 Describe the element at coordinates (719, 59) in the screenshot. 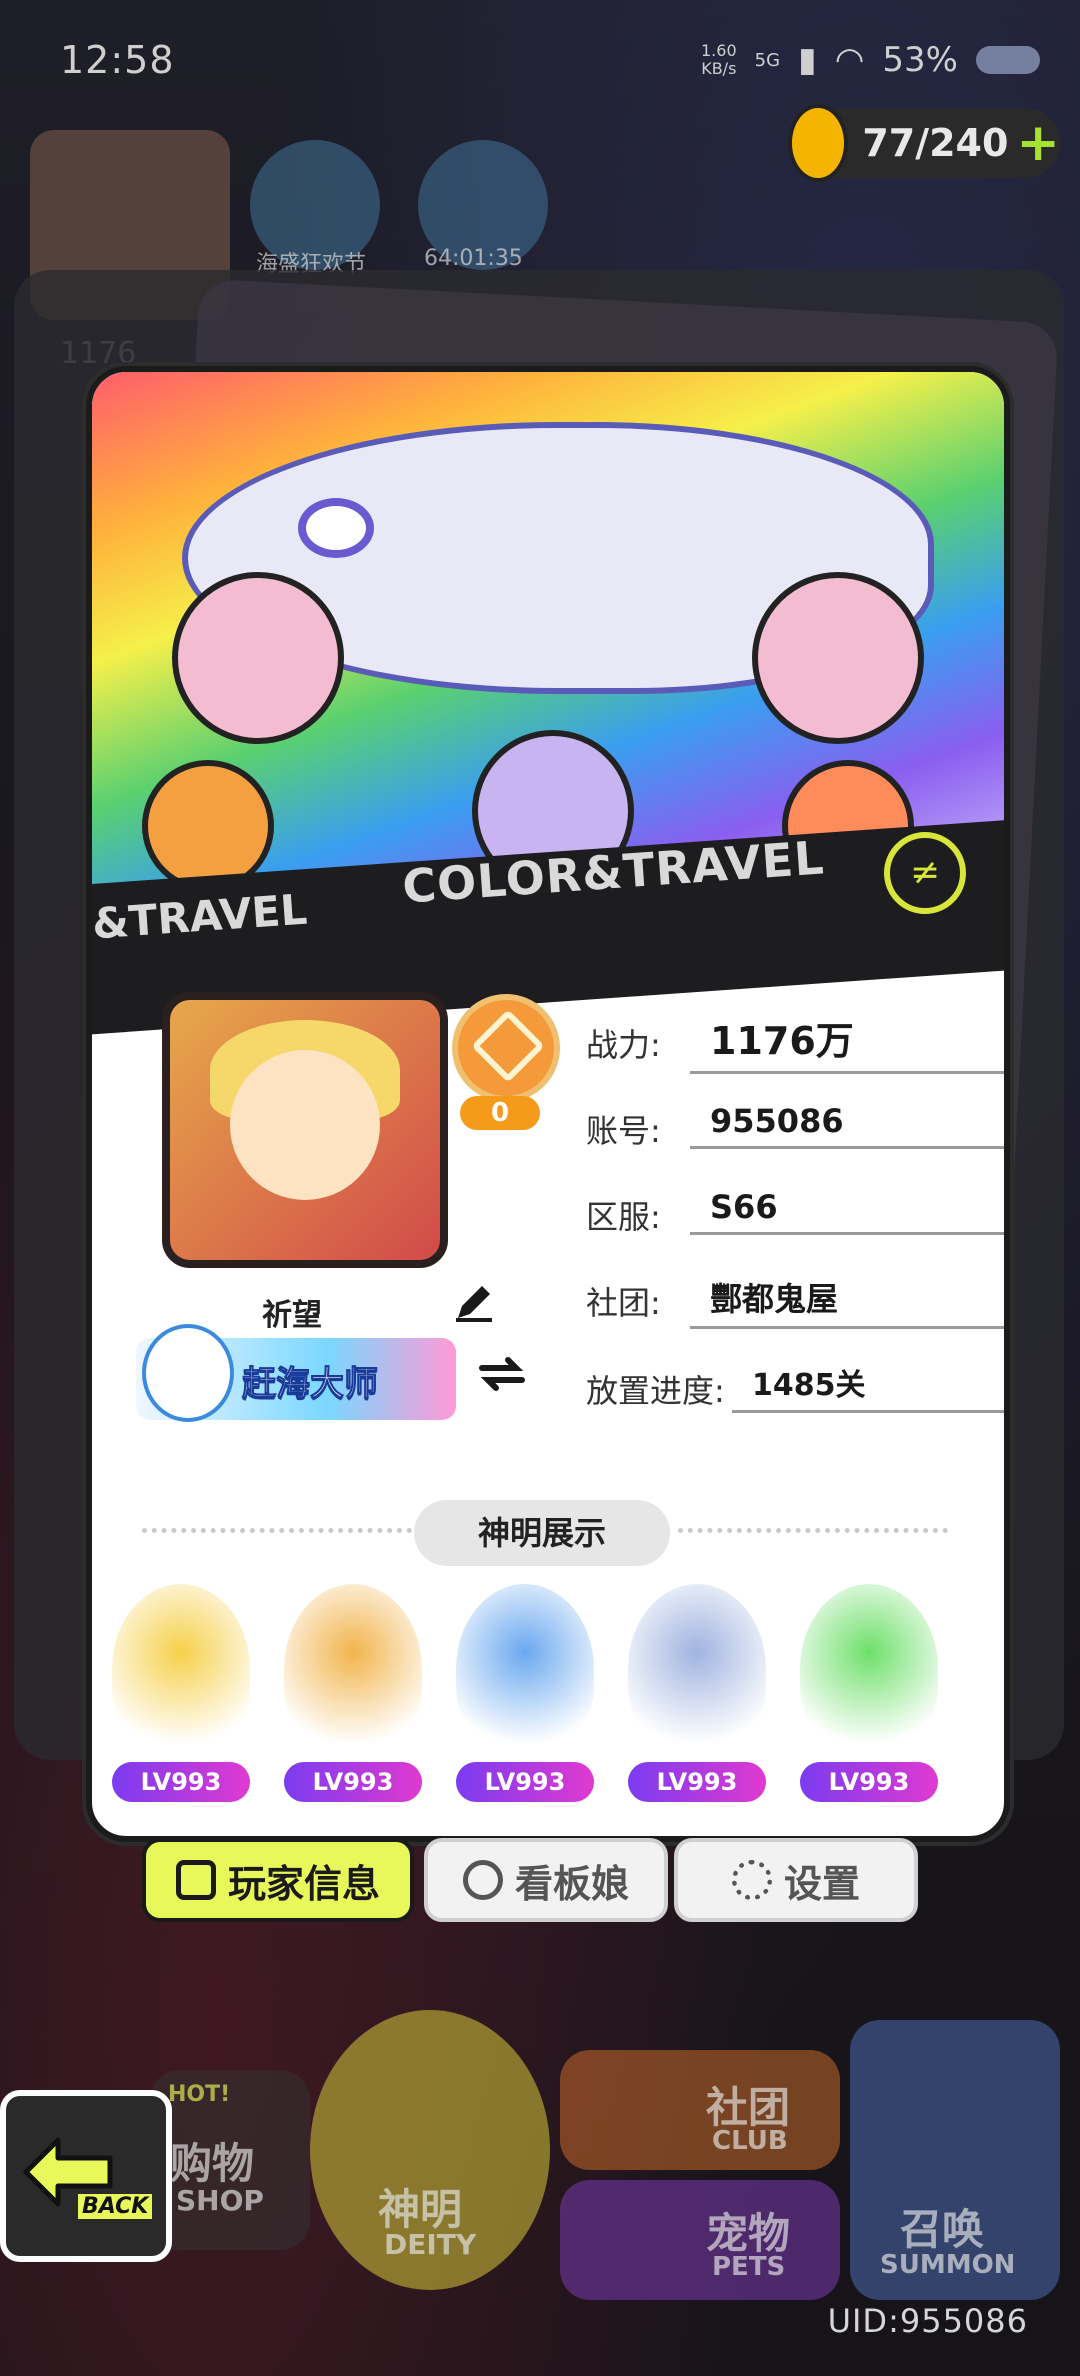

I see `net-speed: 1.60 KB/s` at that location.